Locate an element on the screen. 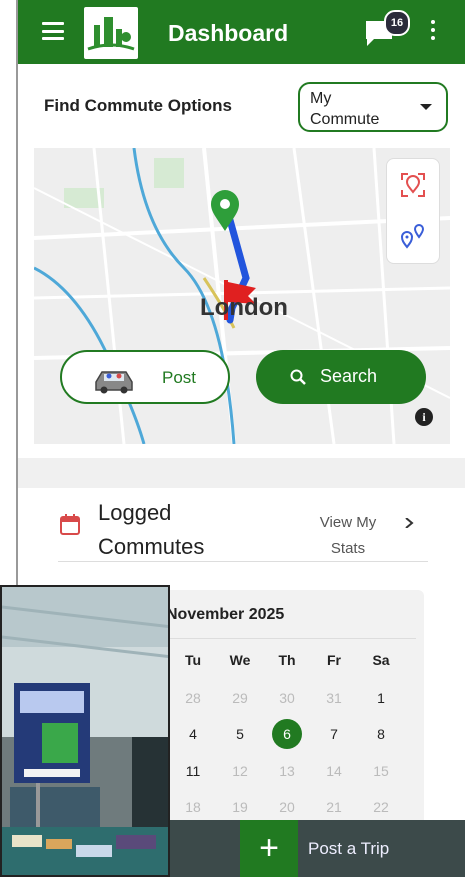  logged-commutes-title: Logged Commutes is located at coordinates (151, 529).